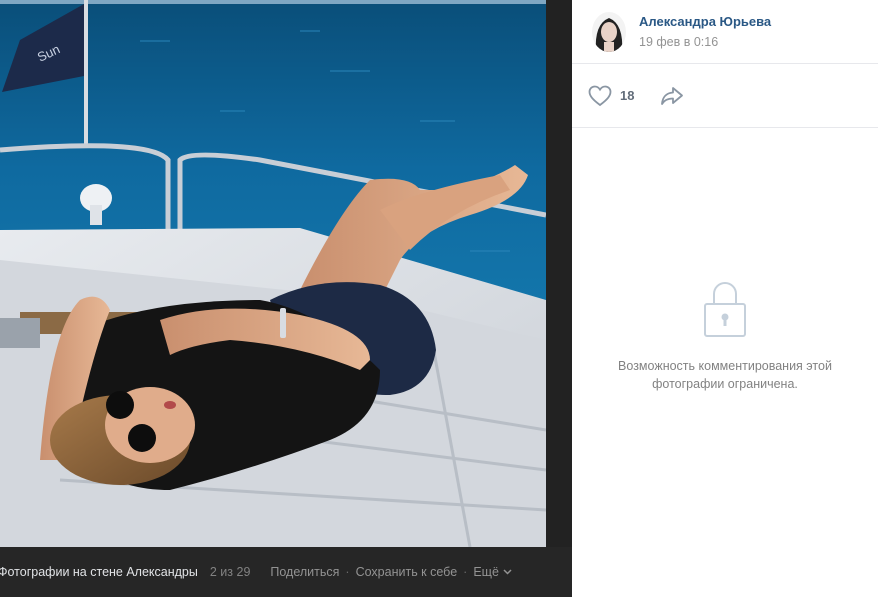  Describe the element at coordinates (600, 95) in the screenshot. I see `heart-icon` at that location.